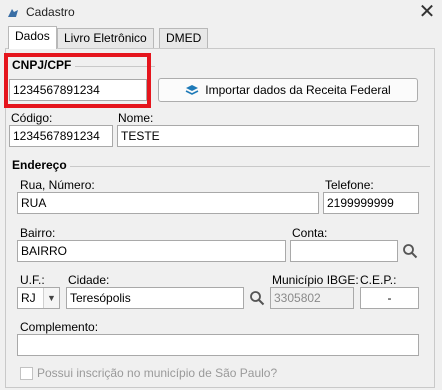 This screenshot has height=390, width=442. What do you see at coordinates (344, 251) in the screenshot?
I see `conta-field` at bounding box center [344, 251].